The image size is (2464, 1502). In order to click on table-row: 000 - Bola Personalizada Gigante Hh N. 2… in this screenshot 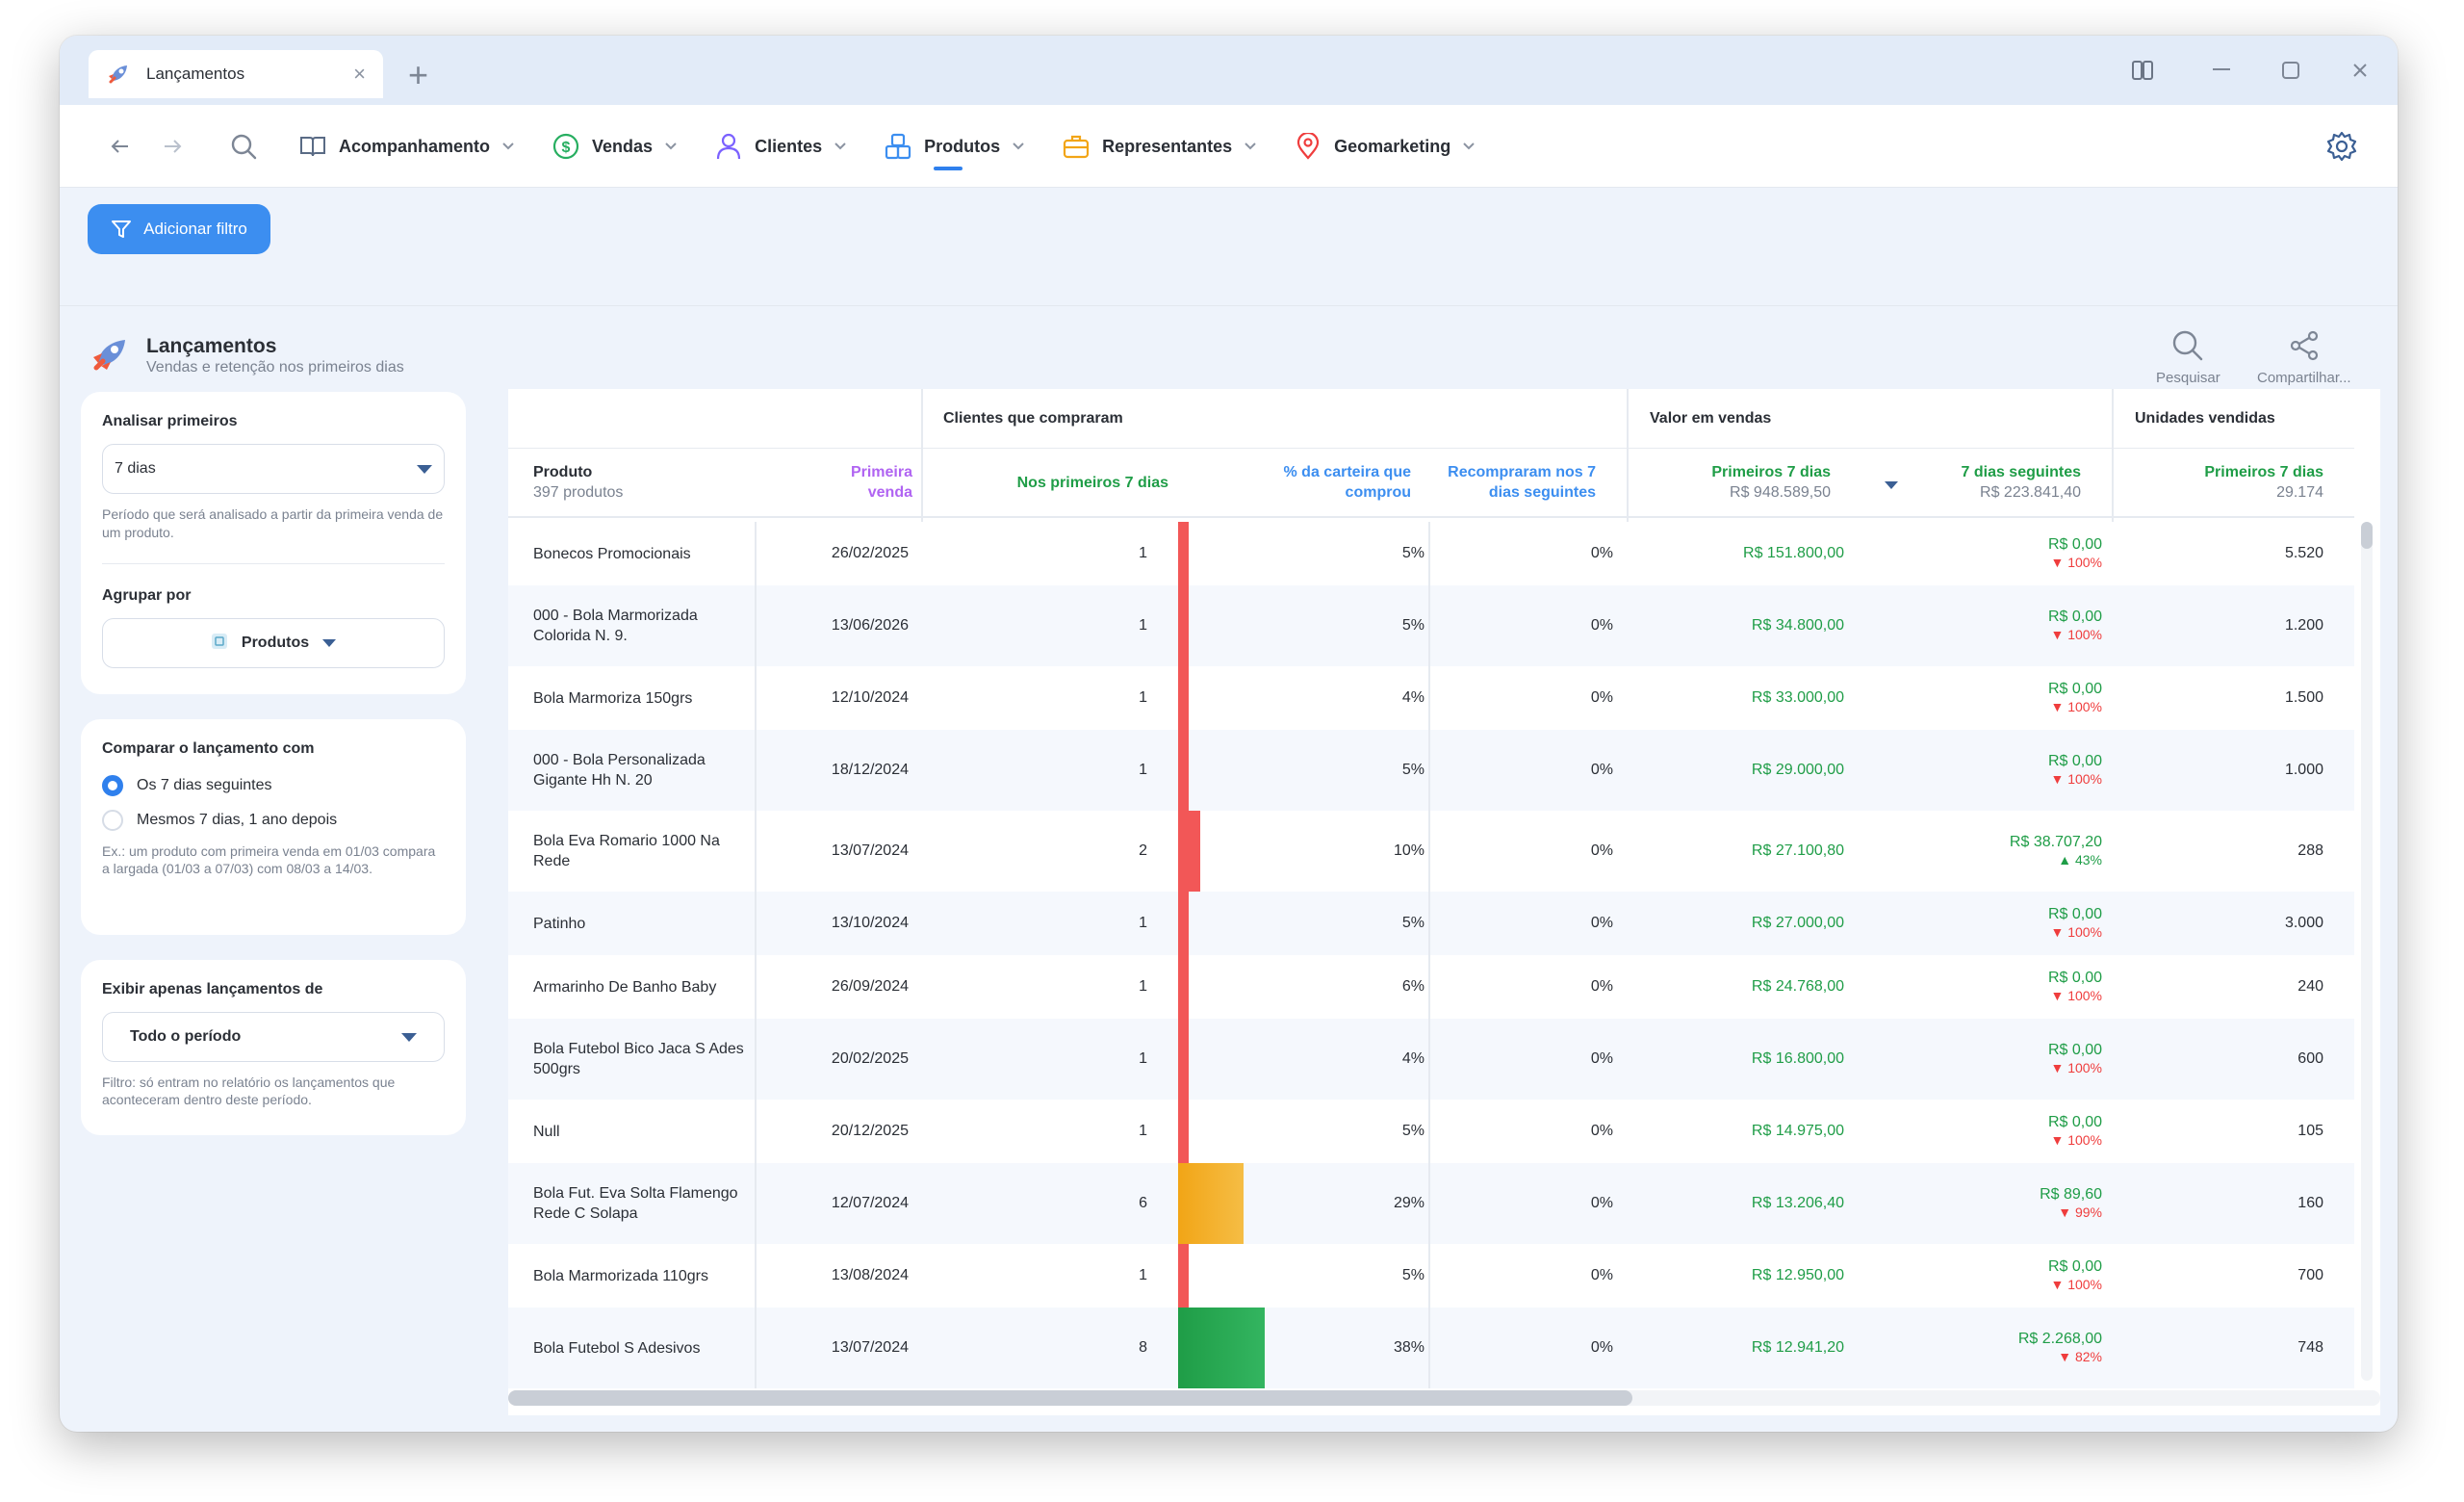, I will do `click(1431, 771)`.